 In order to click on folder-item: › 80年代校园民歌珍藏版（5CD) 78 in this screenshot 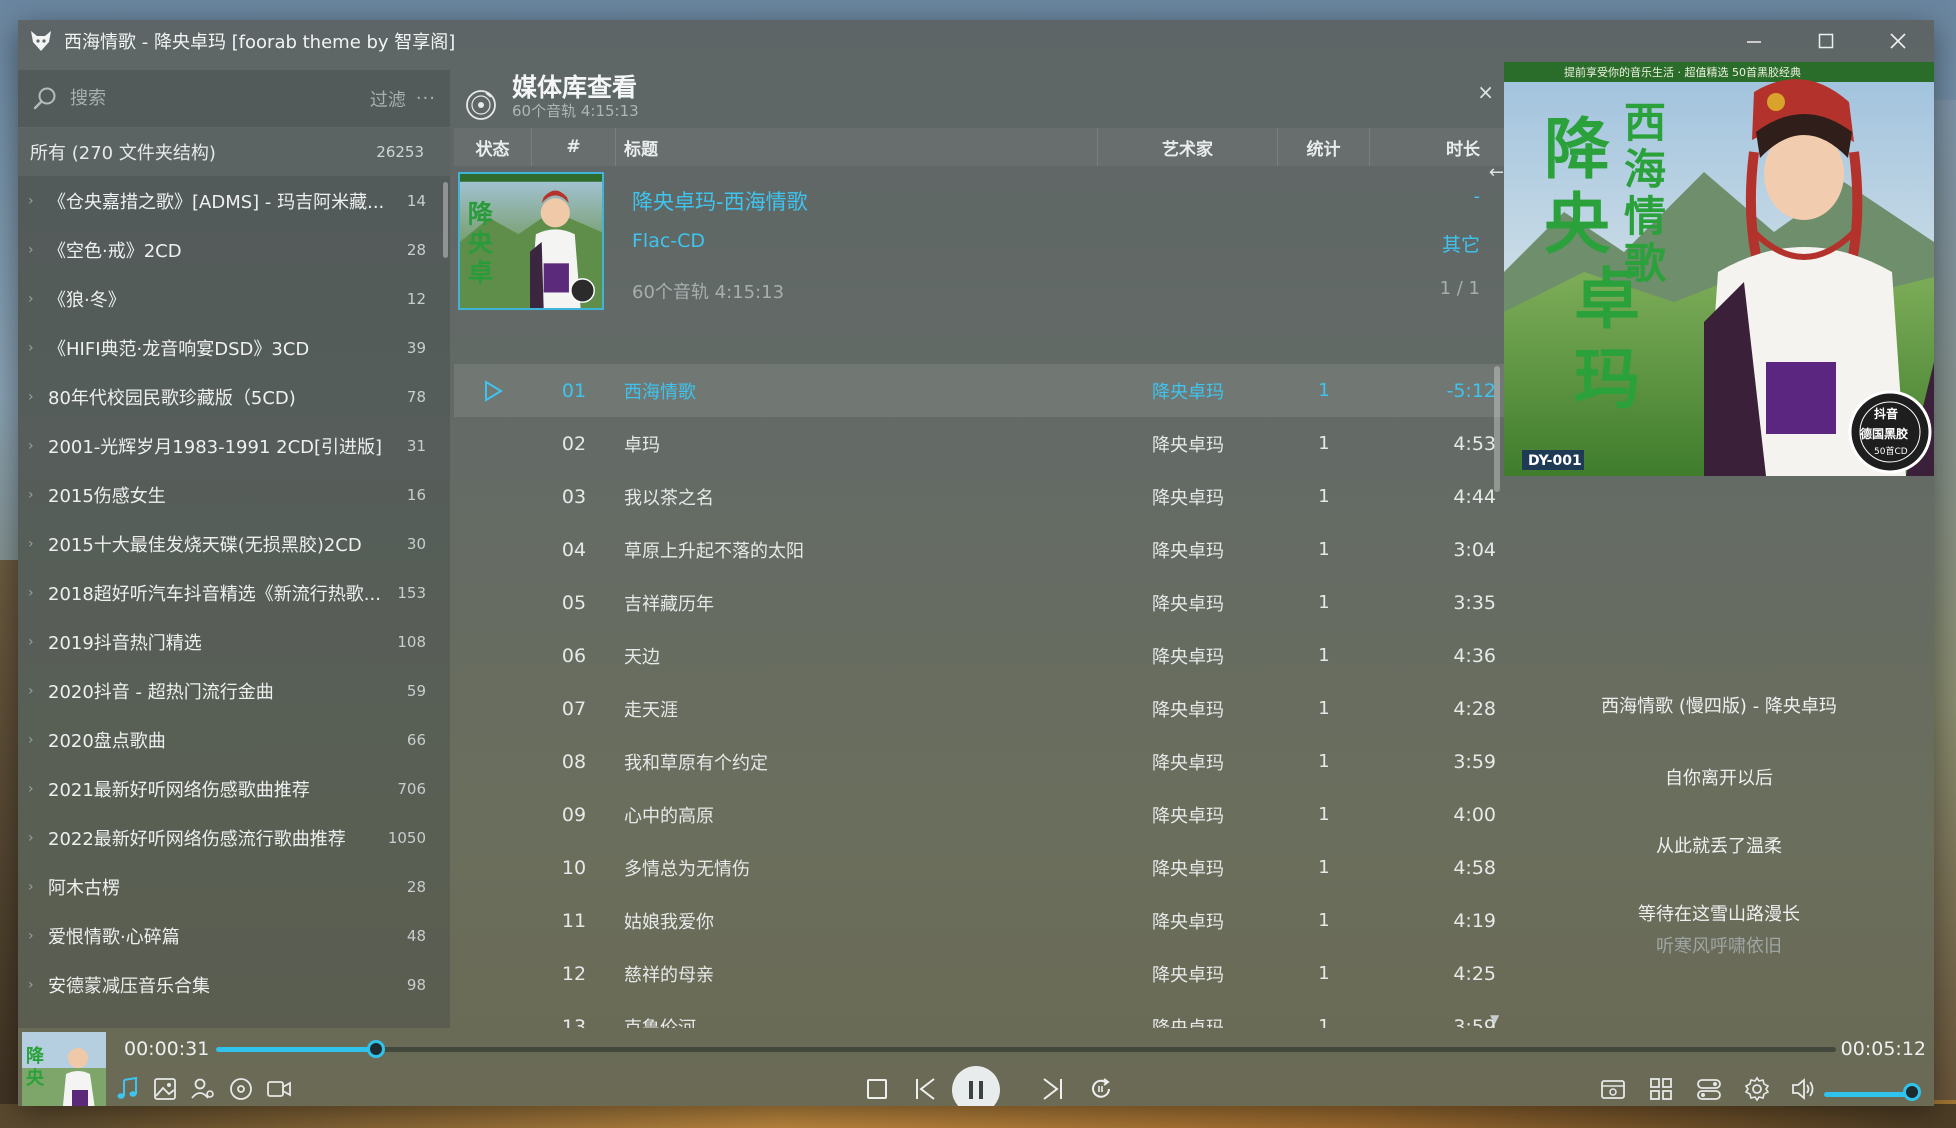, I will do `click(234, 396)`.